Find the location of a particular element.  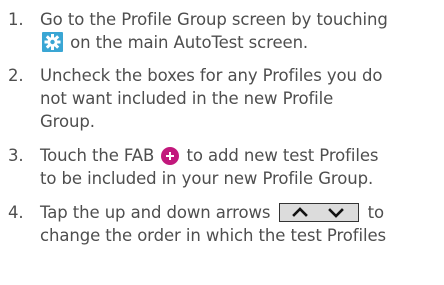

step-number: 4. is located at coordinates (16, 212).